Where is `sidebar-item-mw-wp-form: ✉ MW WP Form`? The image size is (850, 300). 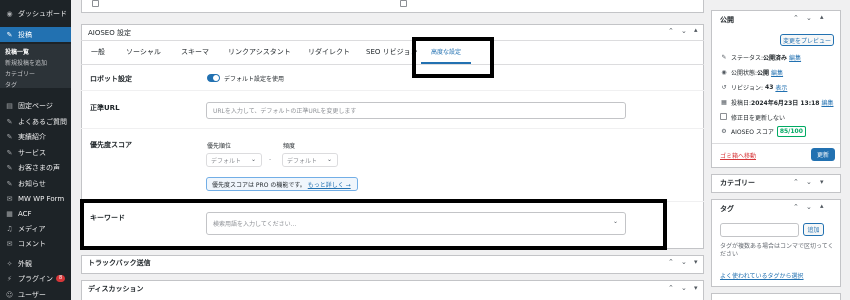
sidebar-item-mw-wp-form: ✉ MW WP Form is located at coordinates (35, 198).